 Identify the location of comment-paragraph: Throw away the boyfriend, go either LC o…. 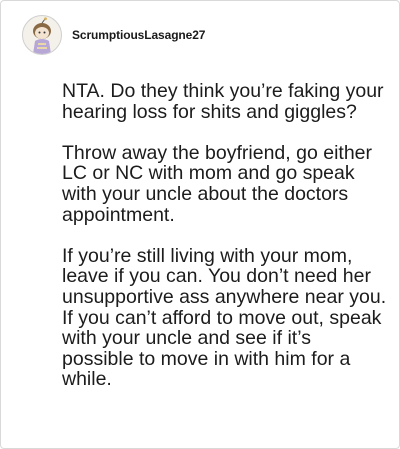
(217, 183).